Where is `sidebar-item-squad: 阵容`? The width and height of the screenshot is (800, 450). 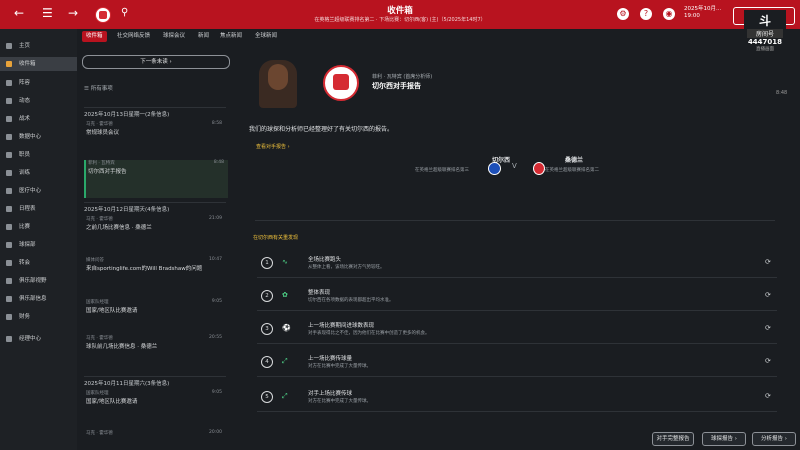 sidebar-item-squad: 阵容 is located at coordinates (38, 83).